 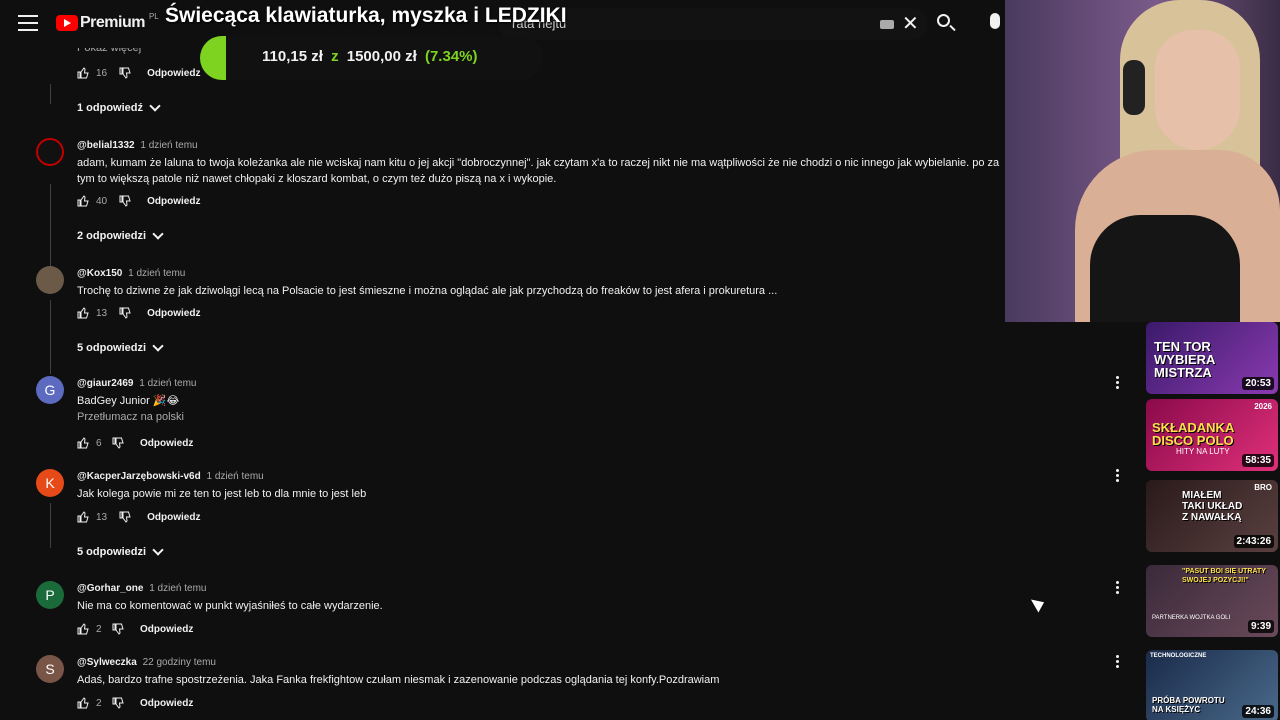 What do you see at coordinates (1185, 359) in the screenshot?
I see `thumbnail-text: TEN TOR WYBIERA MISTRZA` at bounding box center [1185, 359].